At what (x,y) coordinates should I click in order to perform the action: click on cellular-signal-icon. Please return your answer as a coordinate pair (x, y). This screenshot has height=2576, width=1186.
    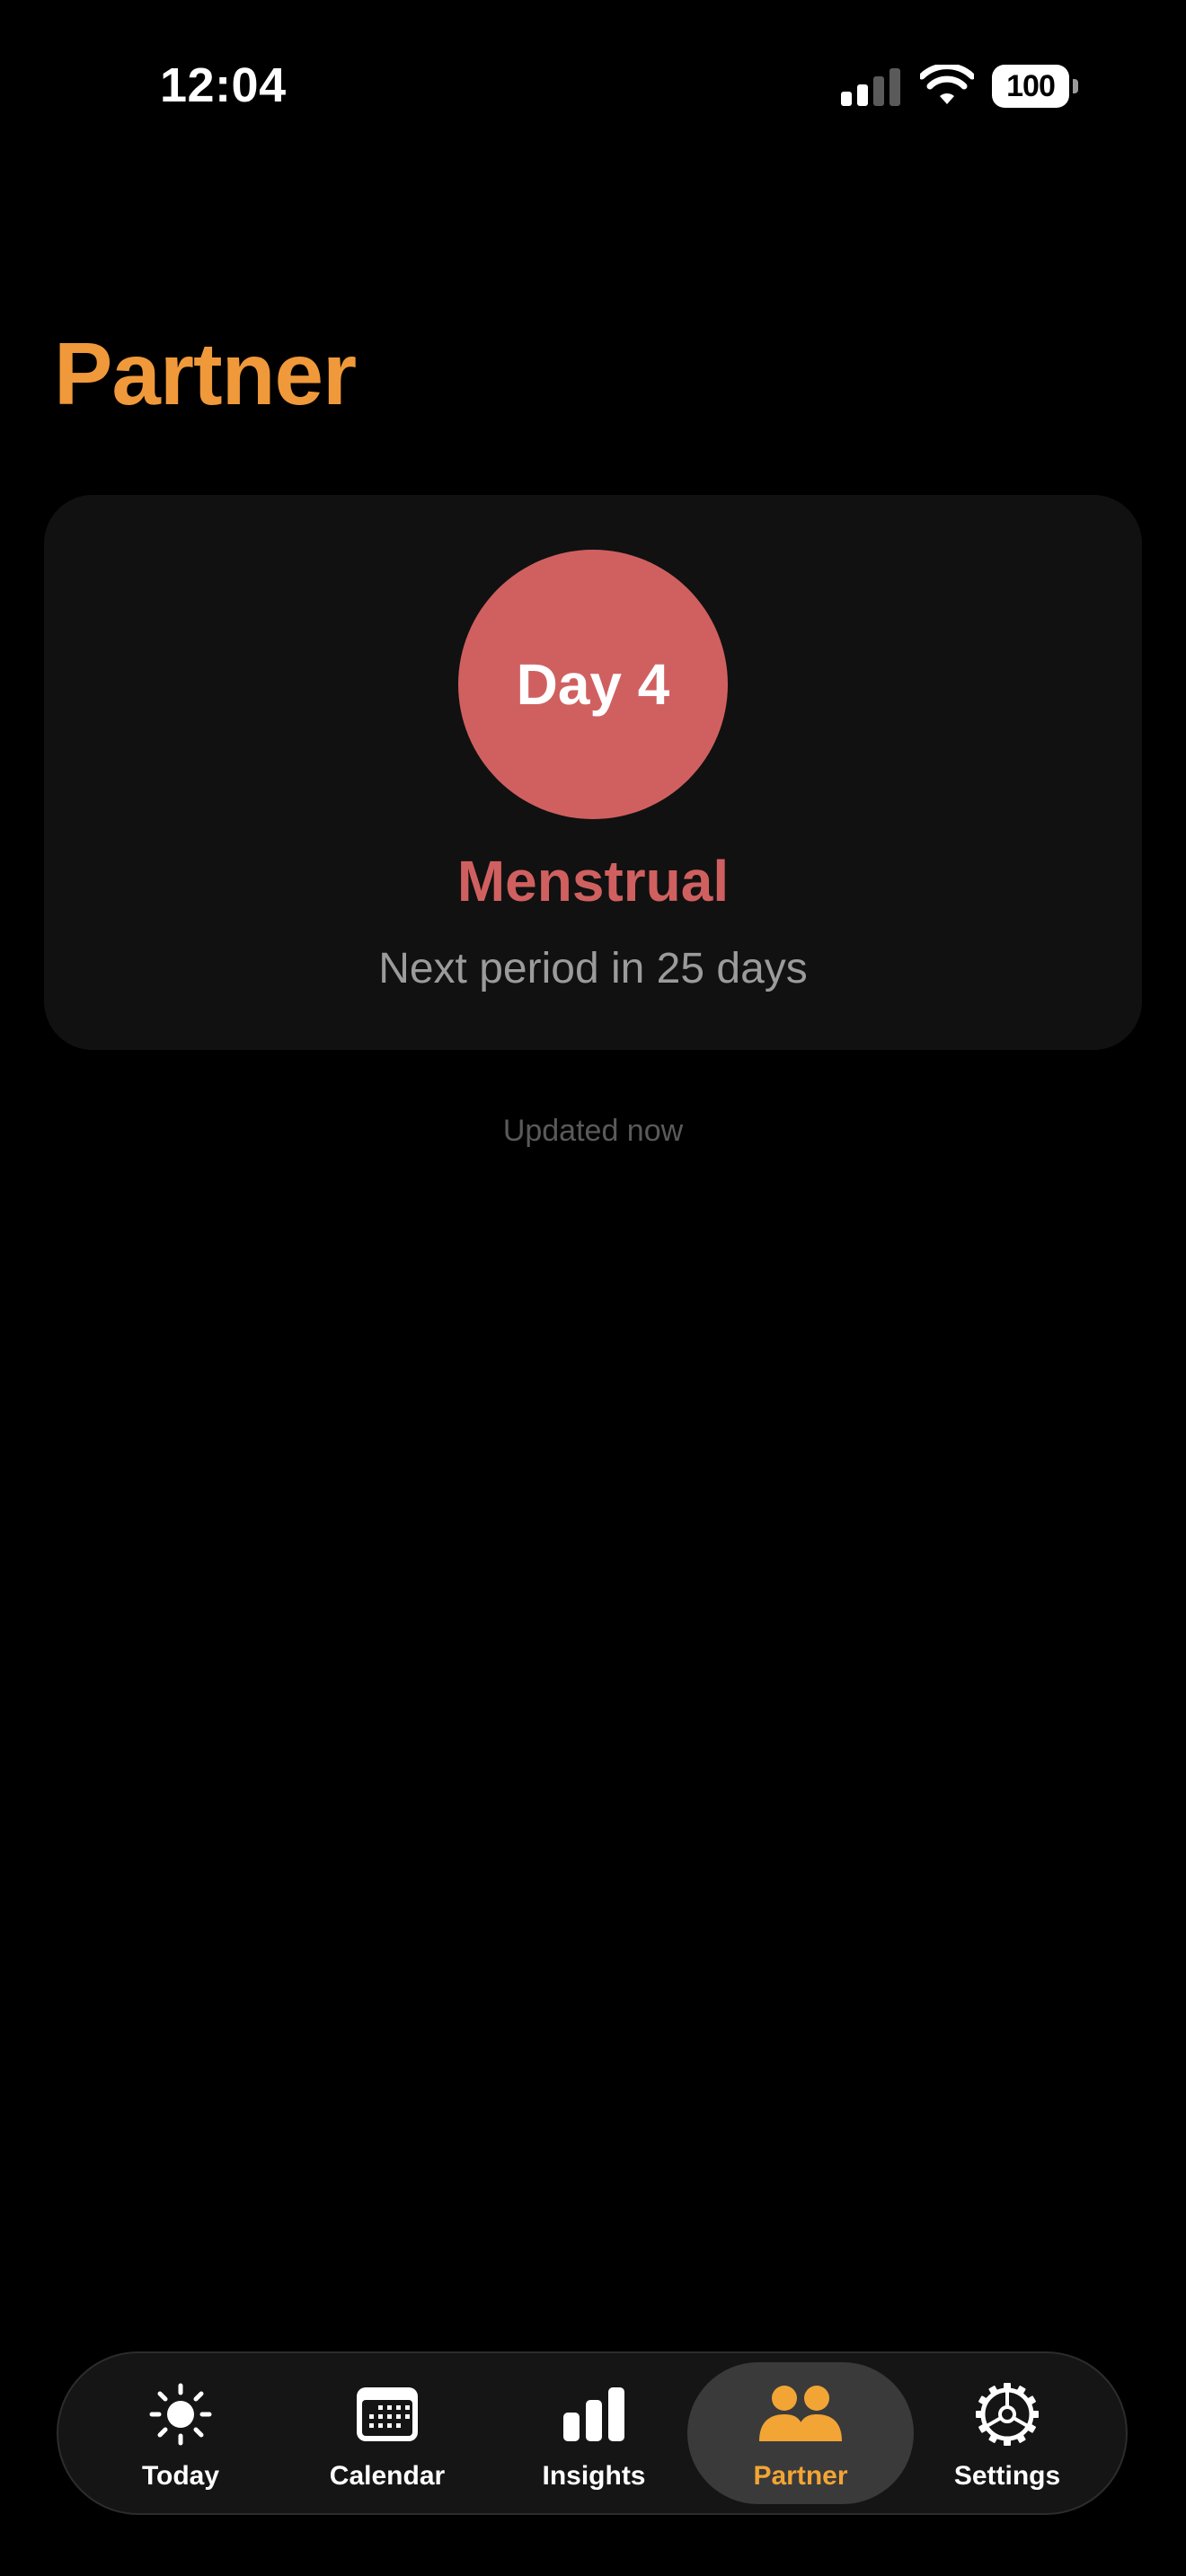
    Looking at the image, I should click on (870, 87).